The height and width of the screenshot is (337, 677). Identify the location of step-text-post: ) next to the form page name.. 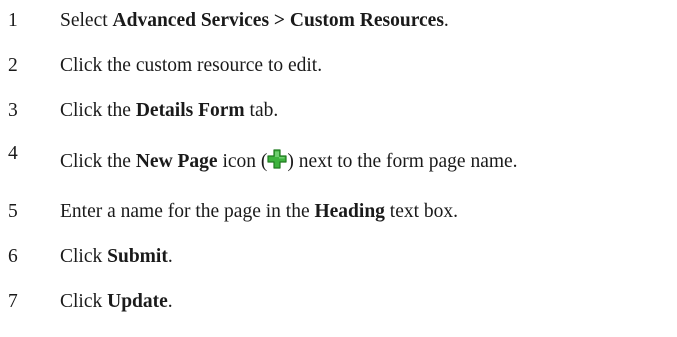
(402, 161).